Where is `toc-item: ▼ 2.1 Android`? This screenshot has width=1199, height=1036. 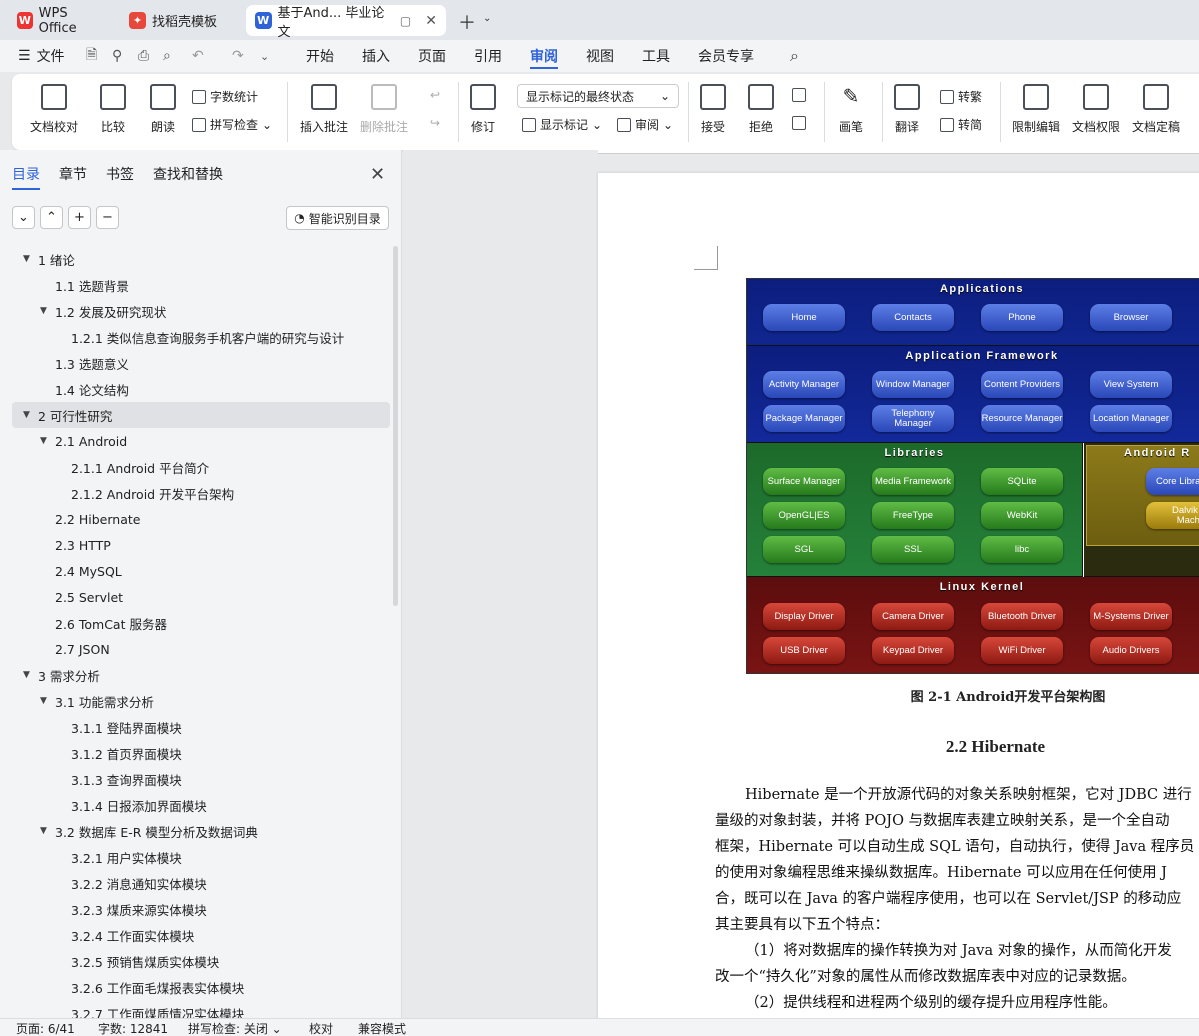 toc-item: ▼ 2.1 Android is located at coordinates (201, 441).